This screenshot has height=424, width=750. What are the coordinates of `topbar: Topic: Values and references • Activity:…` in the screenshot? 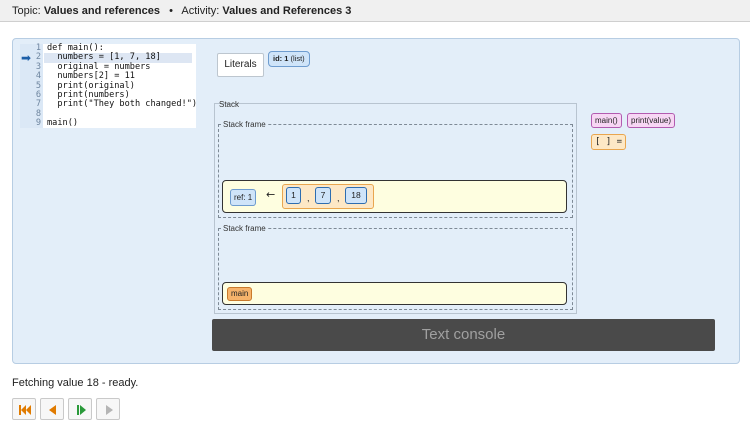 It's located at (375, 11).